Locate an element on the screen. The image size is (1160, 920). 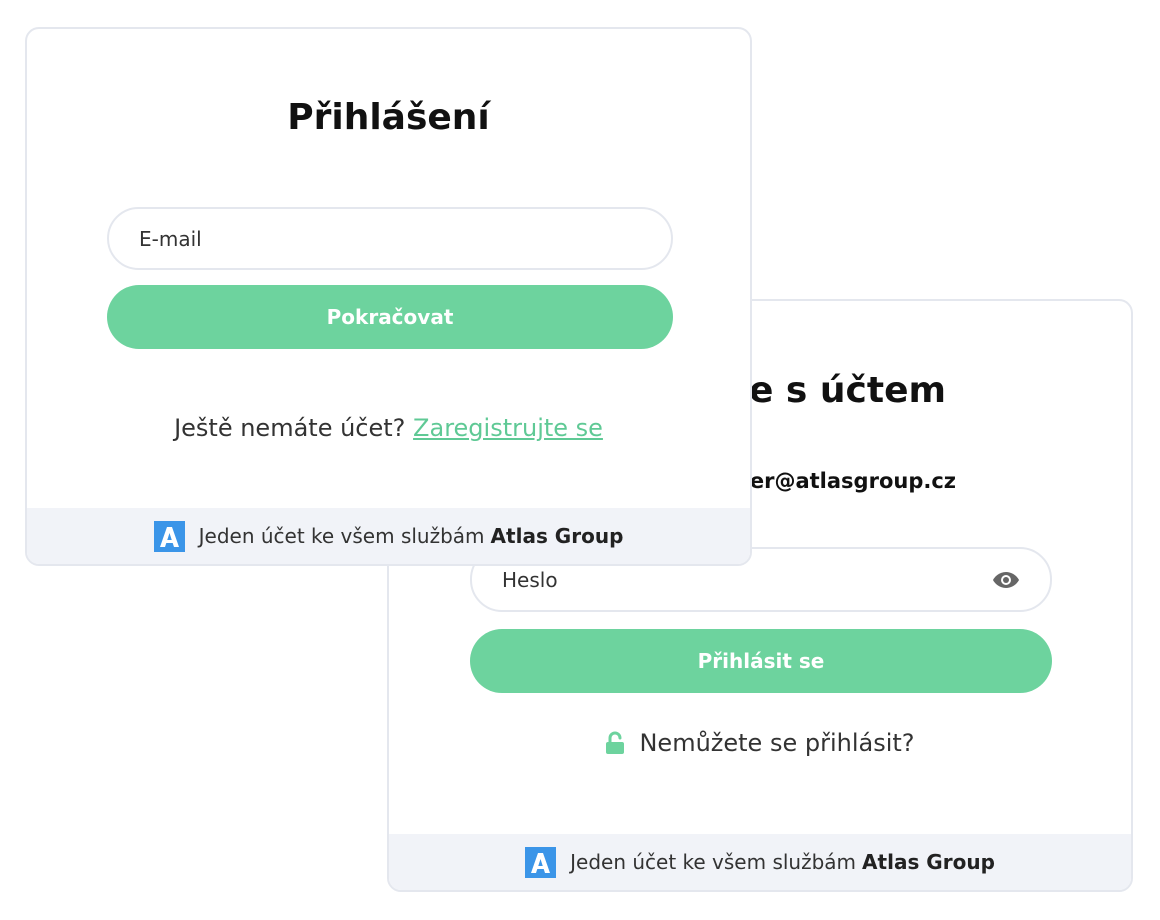
login-card-footer: Jeden účet ke všem službám Atlas Group is located at coordinates (388, 536).